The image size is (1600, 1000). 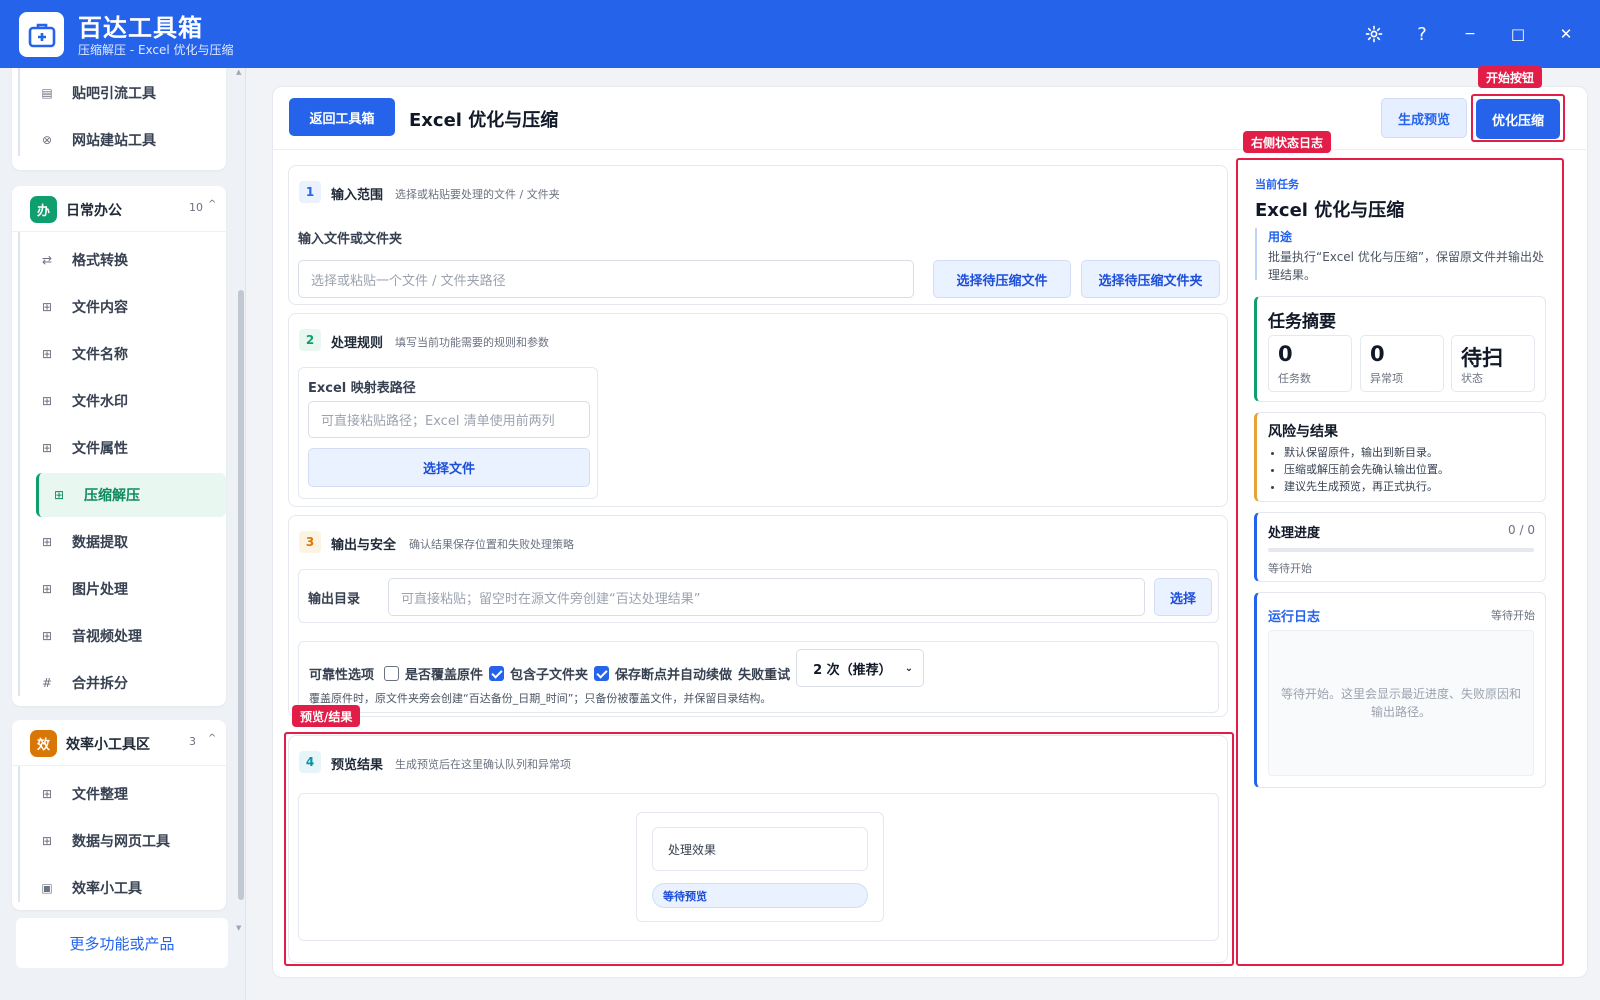 What do you see at coordinates (1470, 34) in the screenshot?
I see `minimize-button: −` at bounding box center [1470, 34].